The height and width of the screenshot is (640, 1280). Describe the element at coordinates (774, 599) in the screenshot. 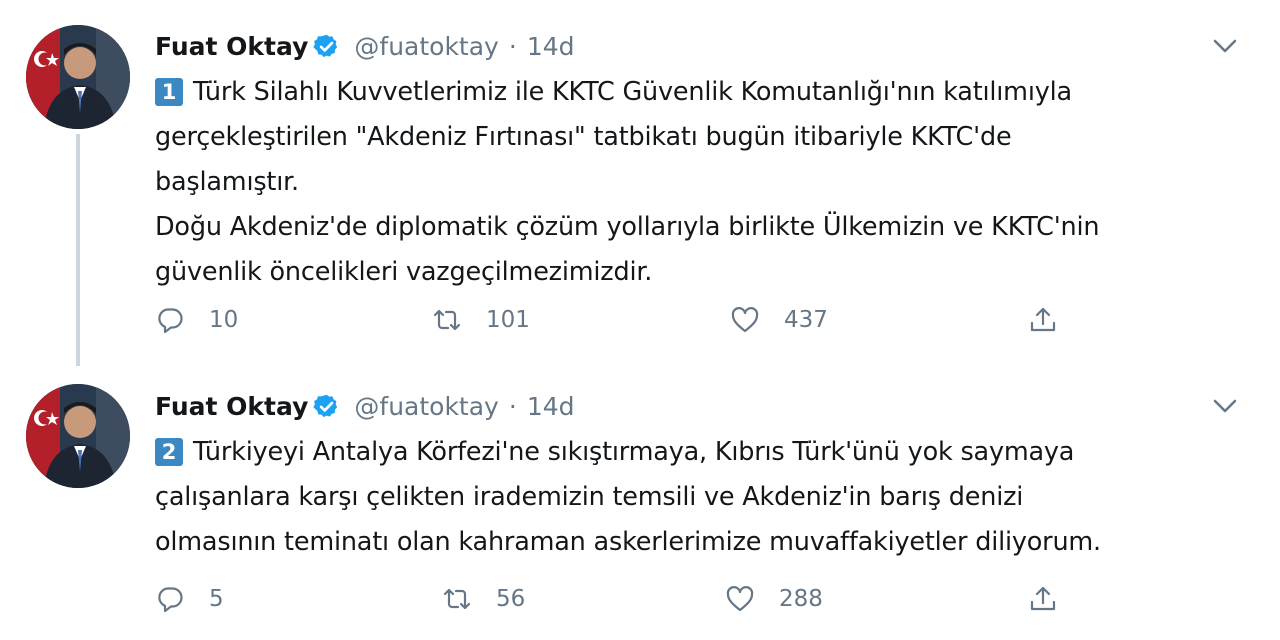

I see `like-button: 288` at that location.